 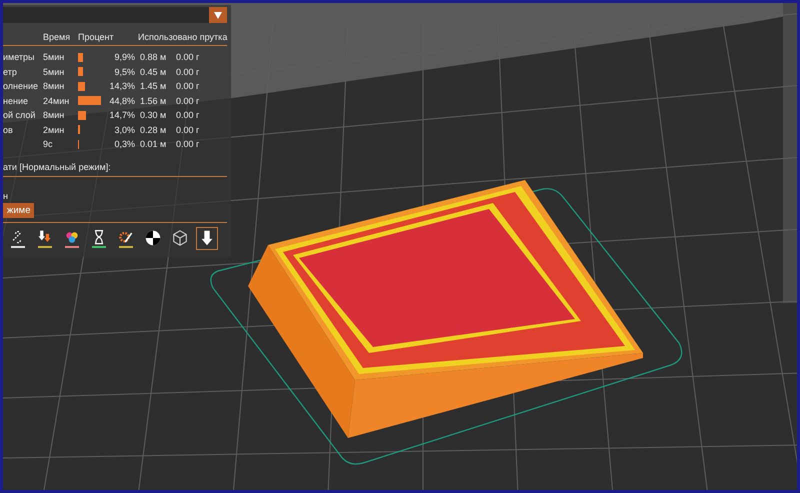 I want to click on percent-value: 0,3%, so click(x=124, y=144).